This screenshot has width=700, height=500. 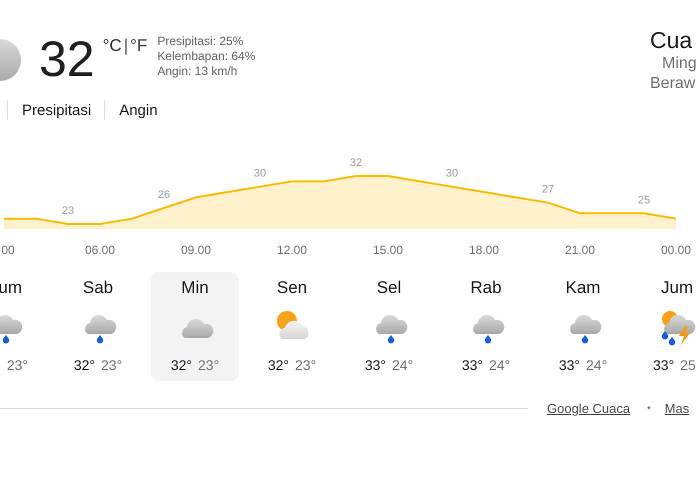 What do you see at coordinates (197, 71) in the screenshot?
I see `weather-detail: Angin: 13 km/h` at bounding box center [197, 71].